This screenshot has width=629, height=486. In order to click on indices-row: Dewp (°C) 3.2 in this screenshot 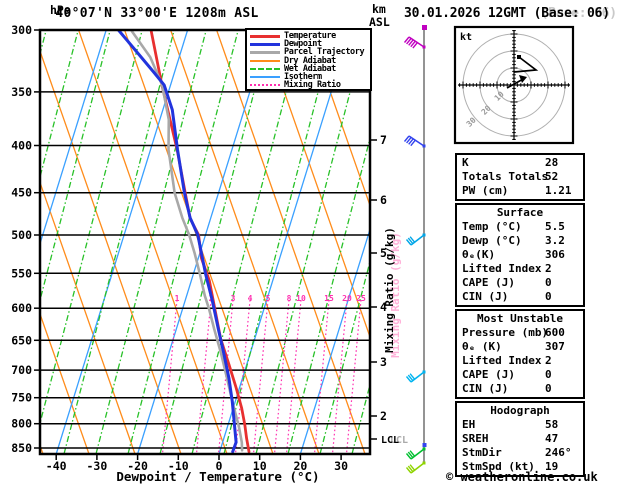, I will do `click(520, 241)`.